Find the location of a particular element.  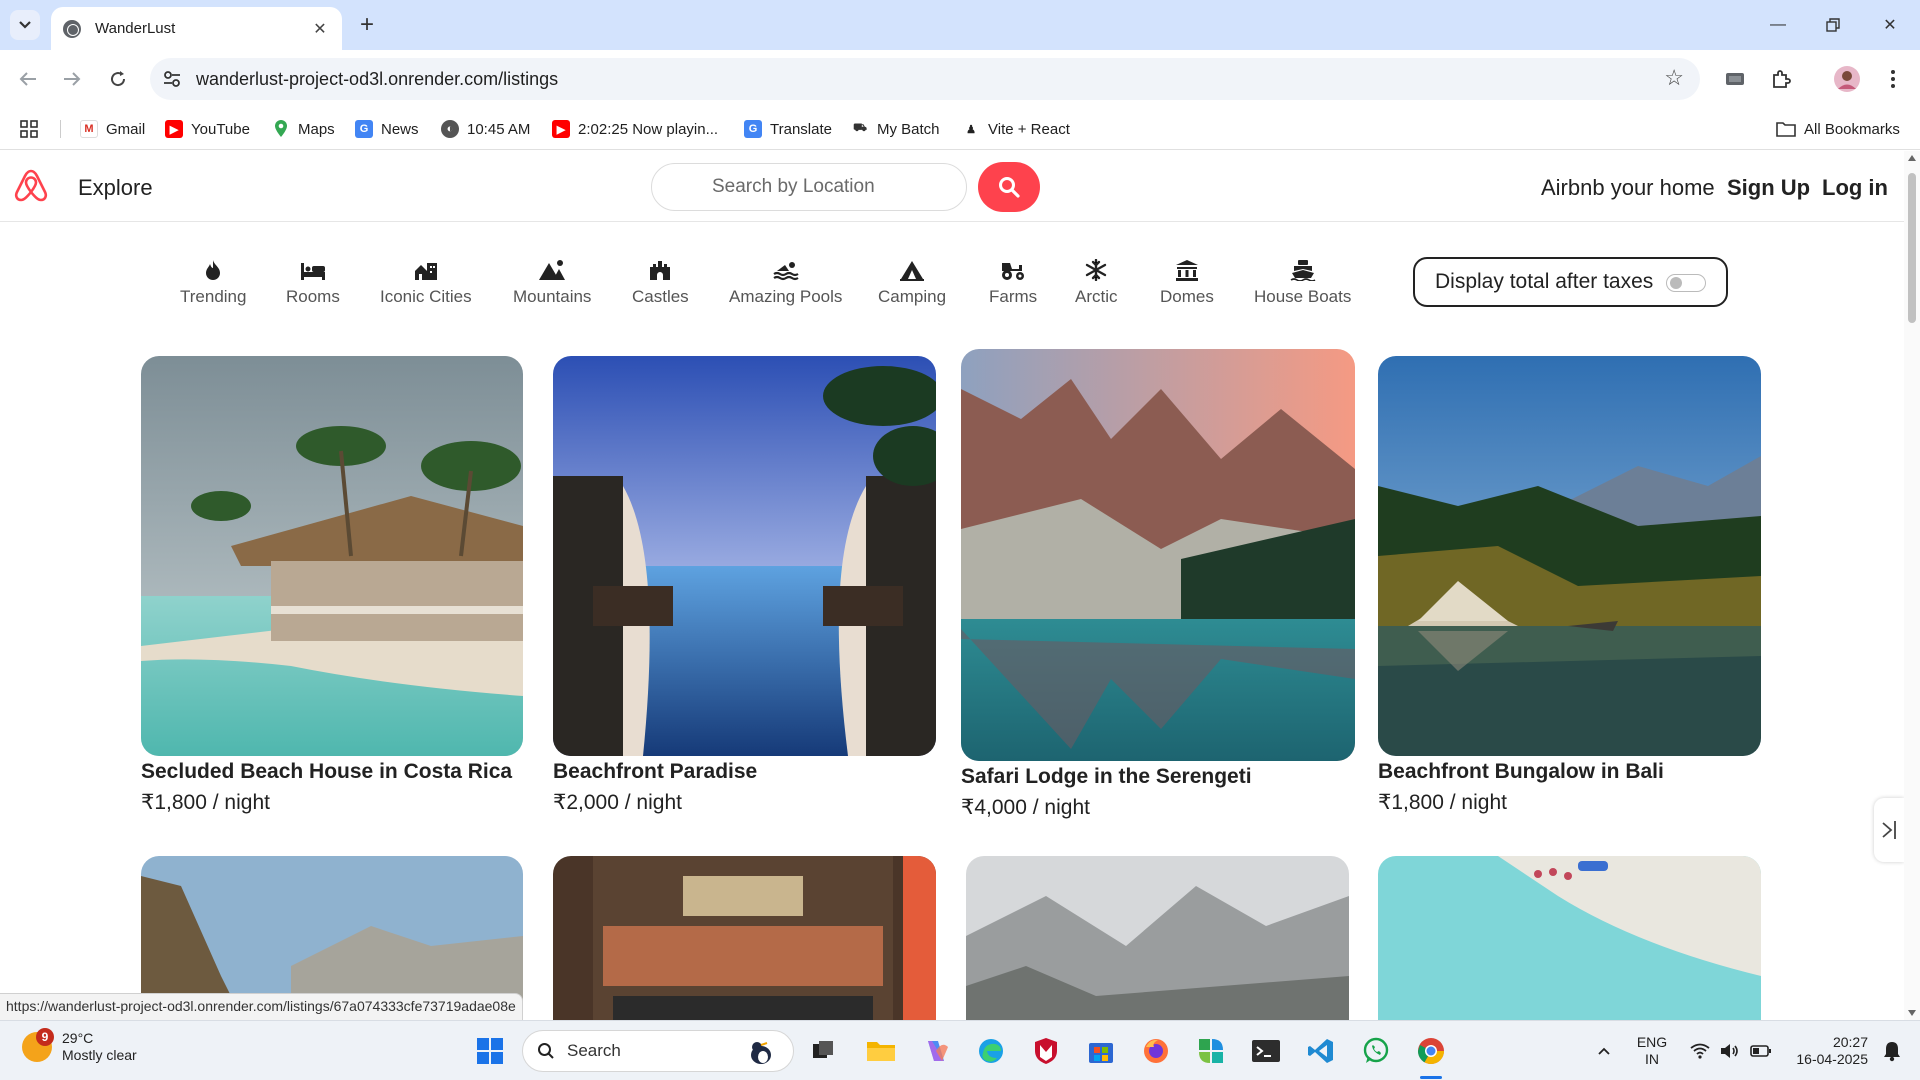

taskbar-search: Search is located at coordinates (658, 1051).